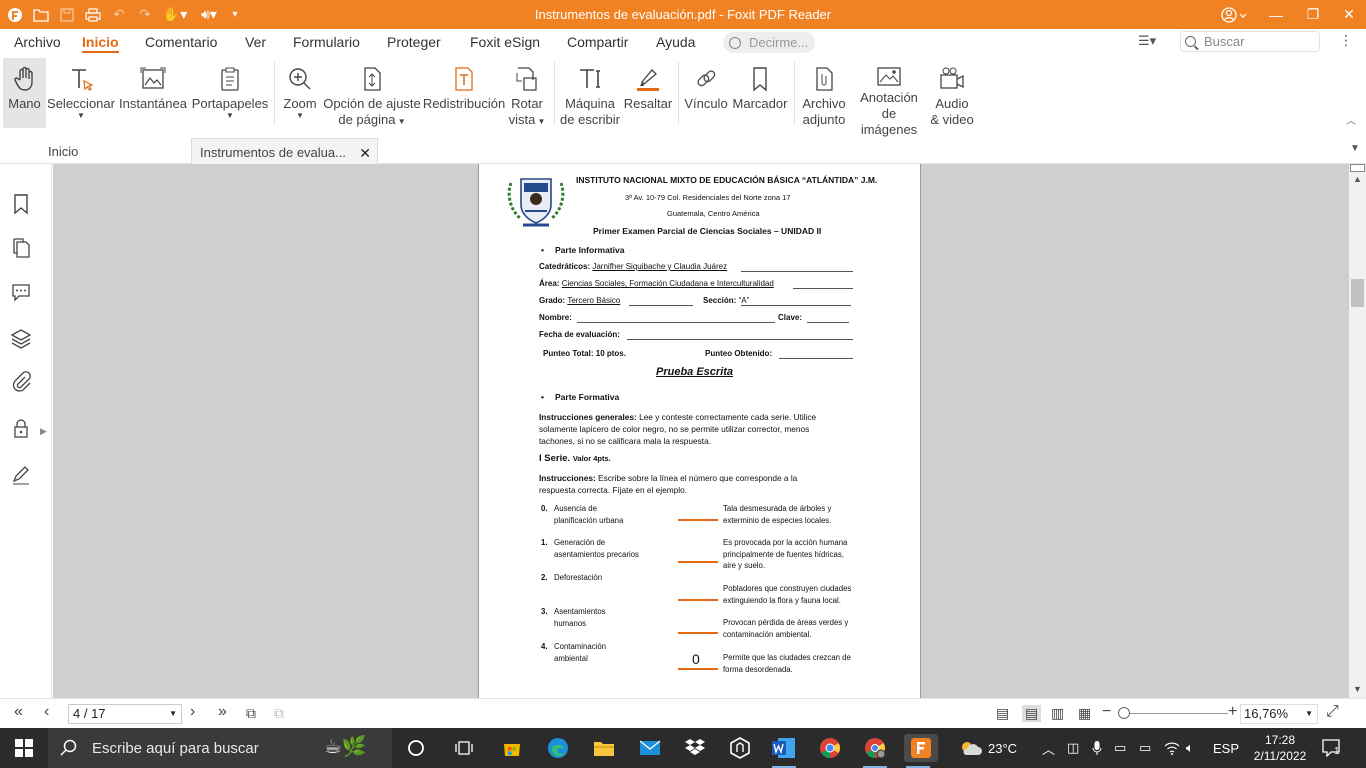 This screenshot has width=1366, height=768. What do you see at coordinates (192, 712) in the screenshot?
I see `next-page-icon: ›` at bounding box center [192, 712].